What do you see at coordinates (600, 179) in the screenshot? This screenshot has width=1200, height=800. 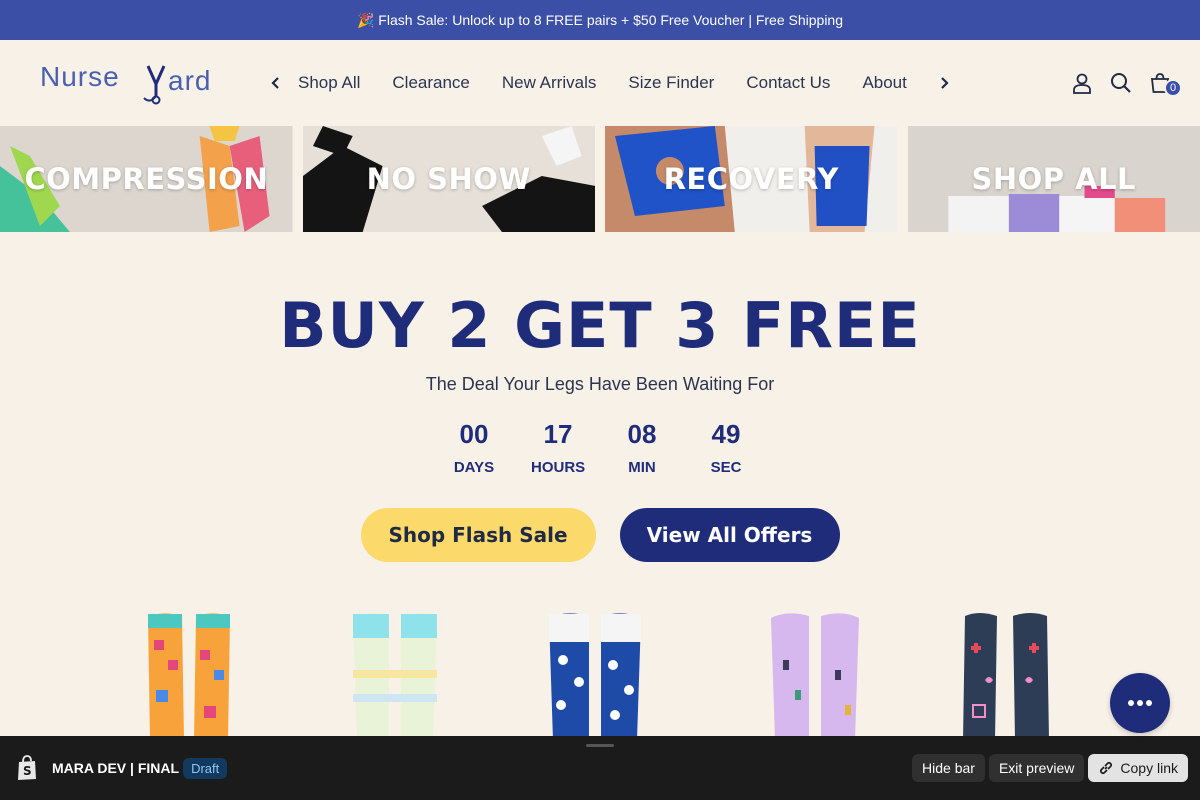 I see `category-tiles: COMPRESSION NO SHOW RECOVERY SHOP ALL` at bounding box center [600, 179].